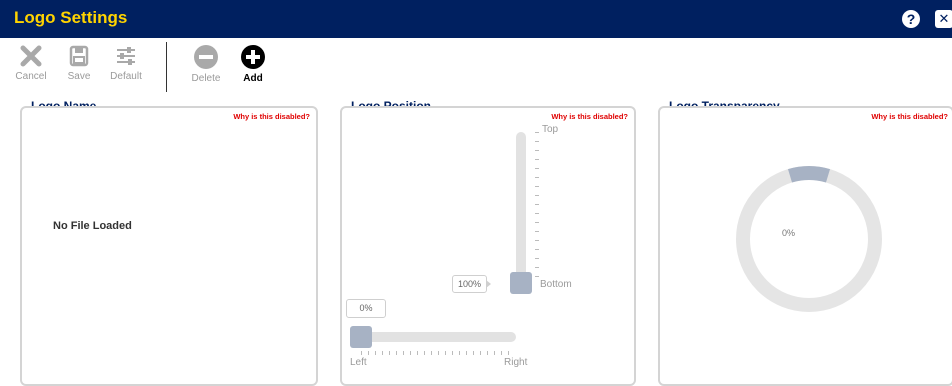 This screenshot has width=952, height=386. What do you see at coordinates (79, 76) in the screenshot?
I see `save-label: Save` at bounding box center [79, 76].